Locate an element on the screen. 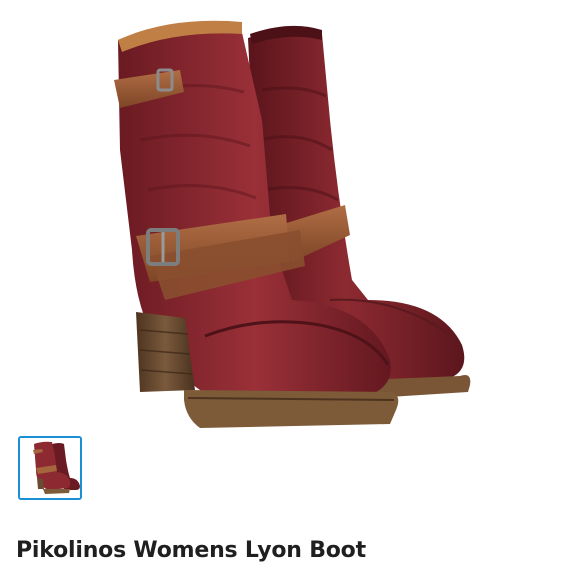  thumbnail-strip is located at coordinates (50, 468).